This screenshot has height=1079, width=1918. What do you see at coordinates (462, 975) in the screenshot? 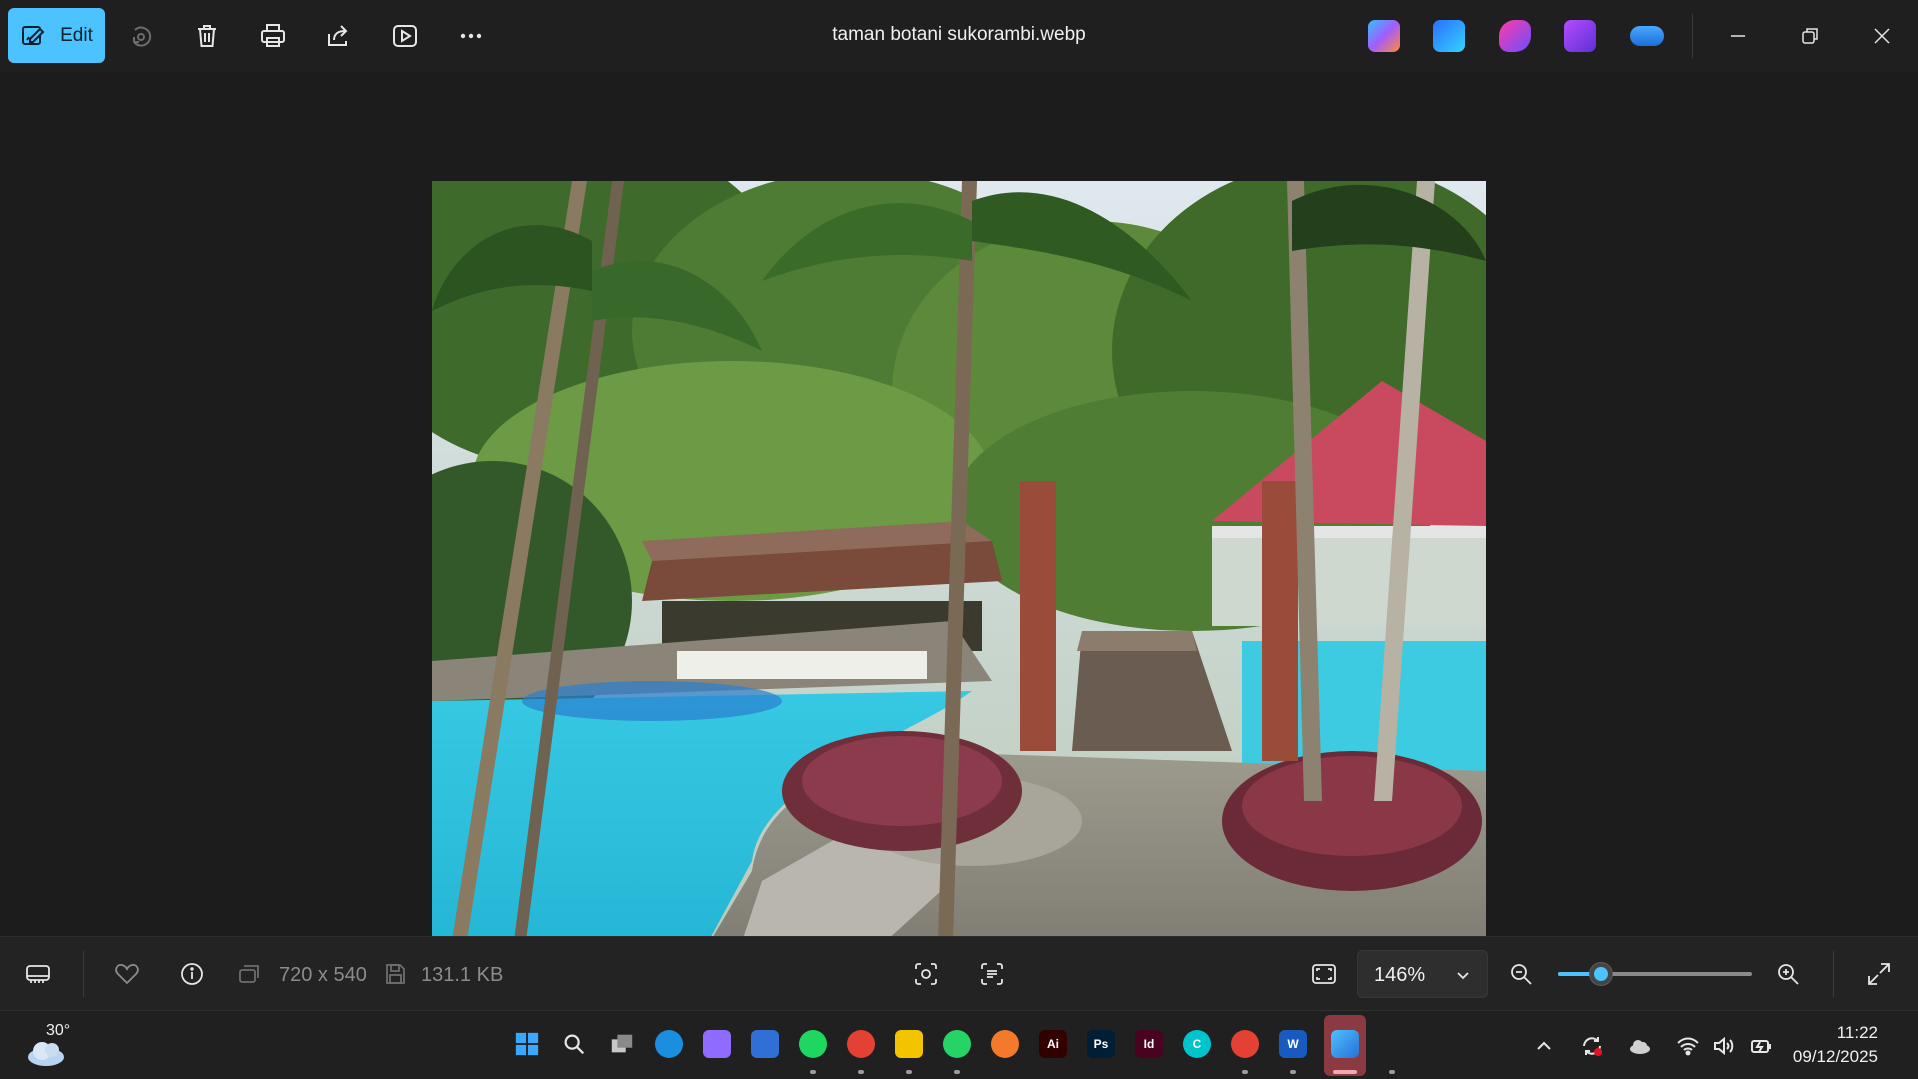
I see `file-size: 131.1 KB` at bounding box center [462, 975].